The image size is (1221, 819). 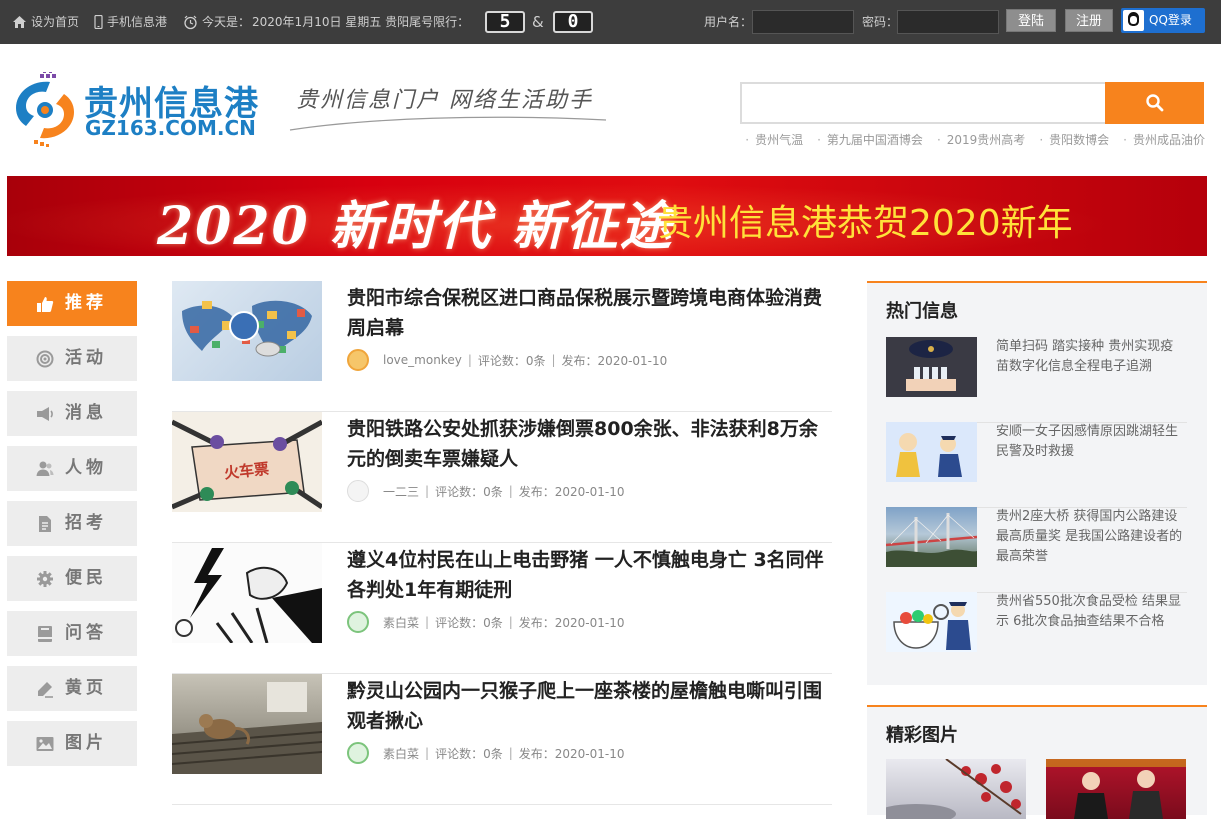 What do you see at coordinates (45, 524) in the screenshot?
I see `document-icon` at bounding box center [45, 524].